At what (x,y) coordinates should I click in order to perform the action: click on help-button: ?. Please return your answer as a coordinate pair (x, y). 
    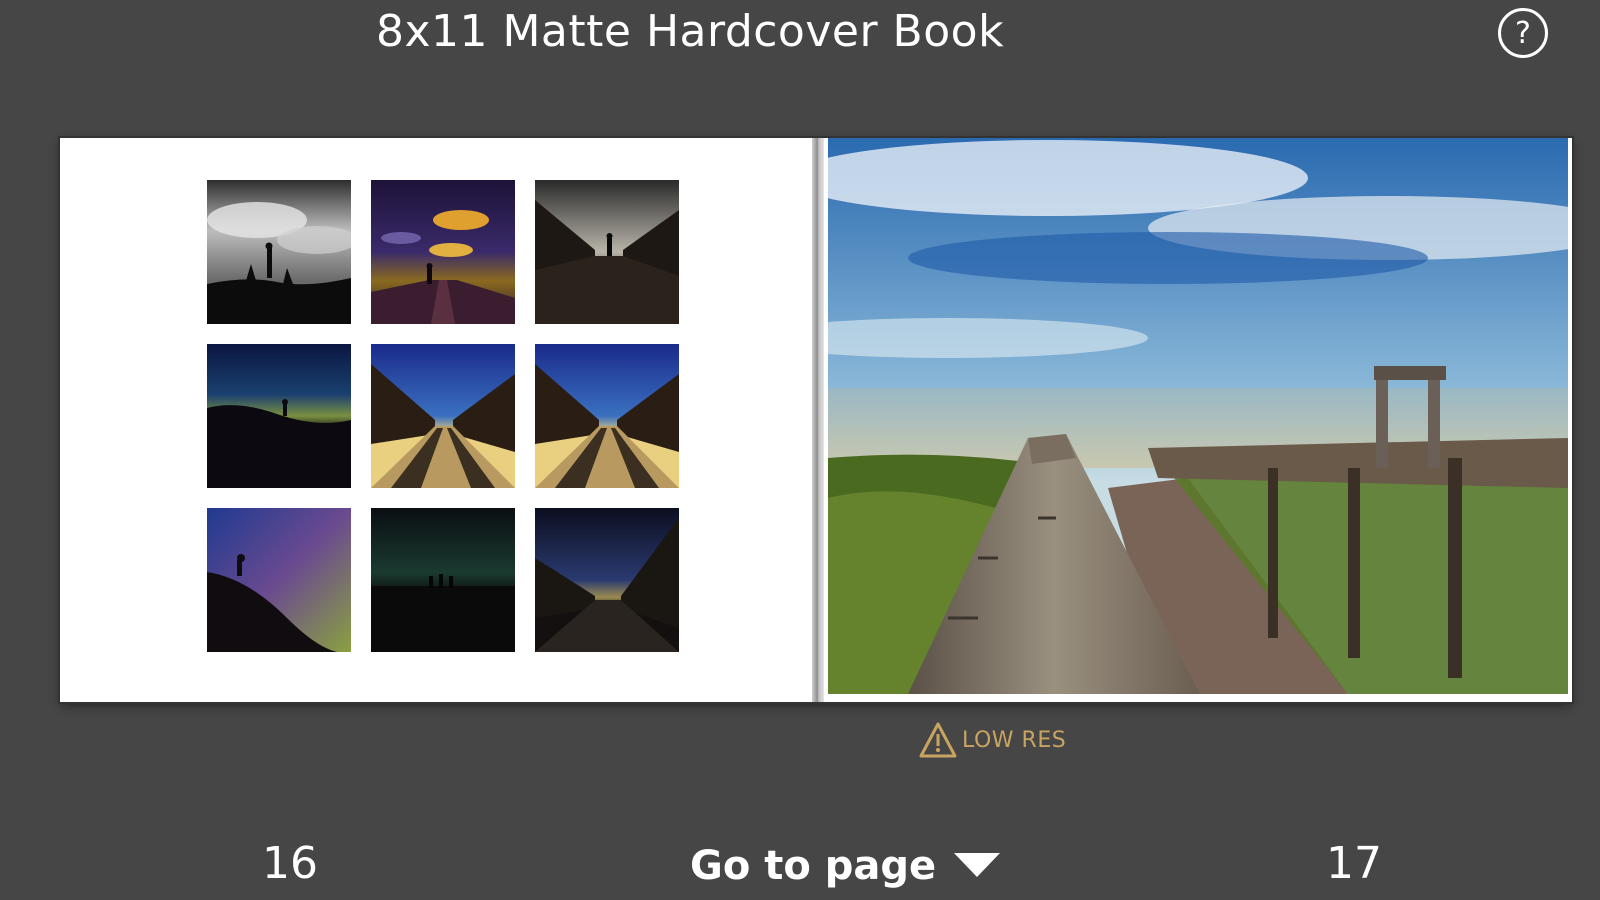
    Looking at the image, I should click on (1523, 33).